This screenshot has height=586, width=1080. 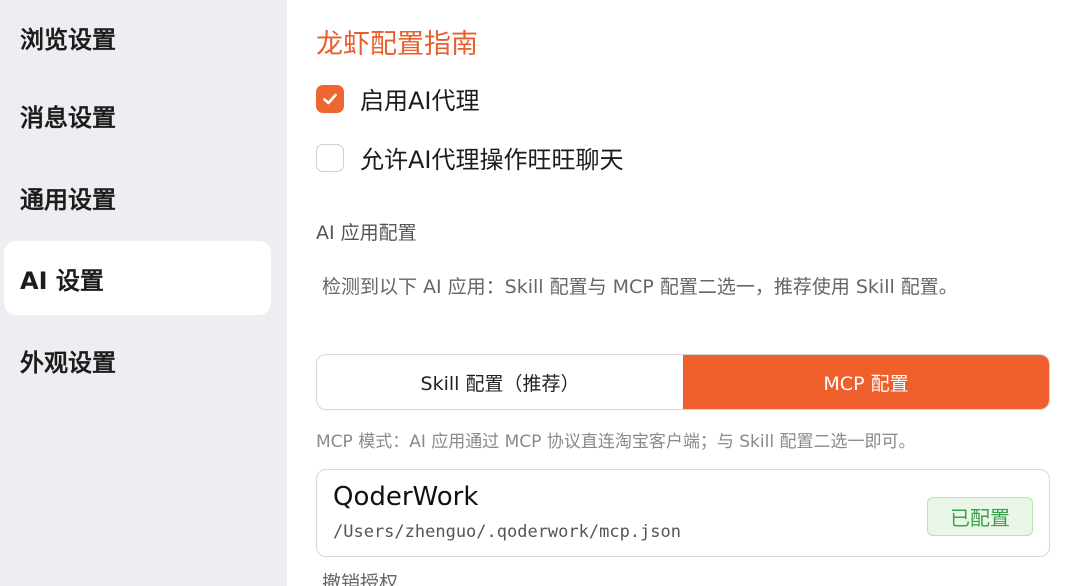 What do you see at coordinates (137, 197) in the screenshot?
I see `sidebar-item-general: 通用设置` at bounding box center [137, 197].